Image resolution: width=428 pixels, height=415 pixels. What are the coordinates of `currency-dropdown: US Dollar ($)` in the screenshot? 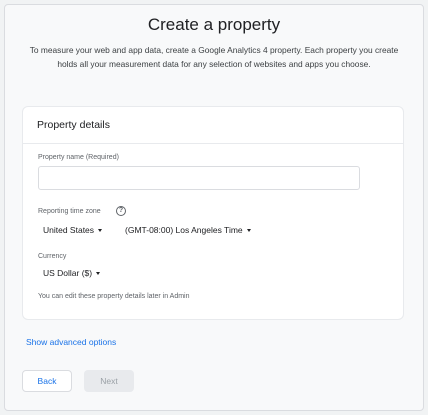 It's located at (72, 273).